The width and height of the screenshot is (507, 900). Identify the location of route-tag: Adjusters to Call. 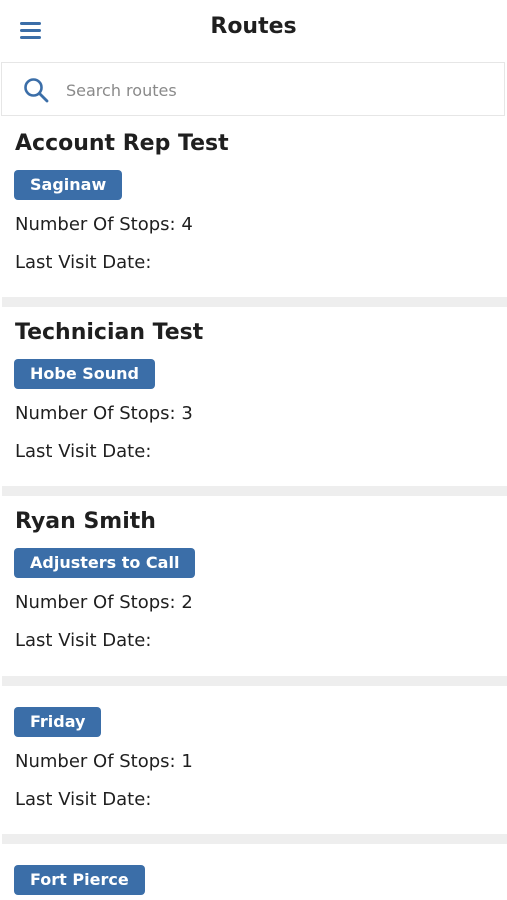
(105, 563).